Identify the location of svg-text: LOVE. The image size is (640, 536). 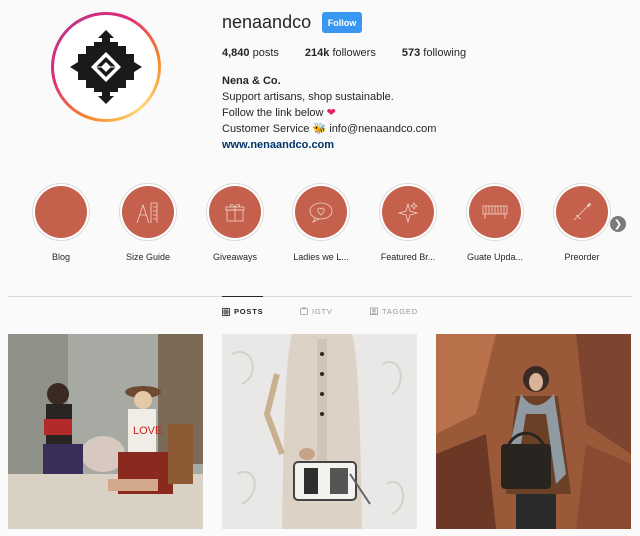
(147, 431).